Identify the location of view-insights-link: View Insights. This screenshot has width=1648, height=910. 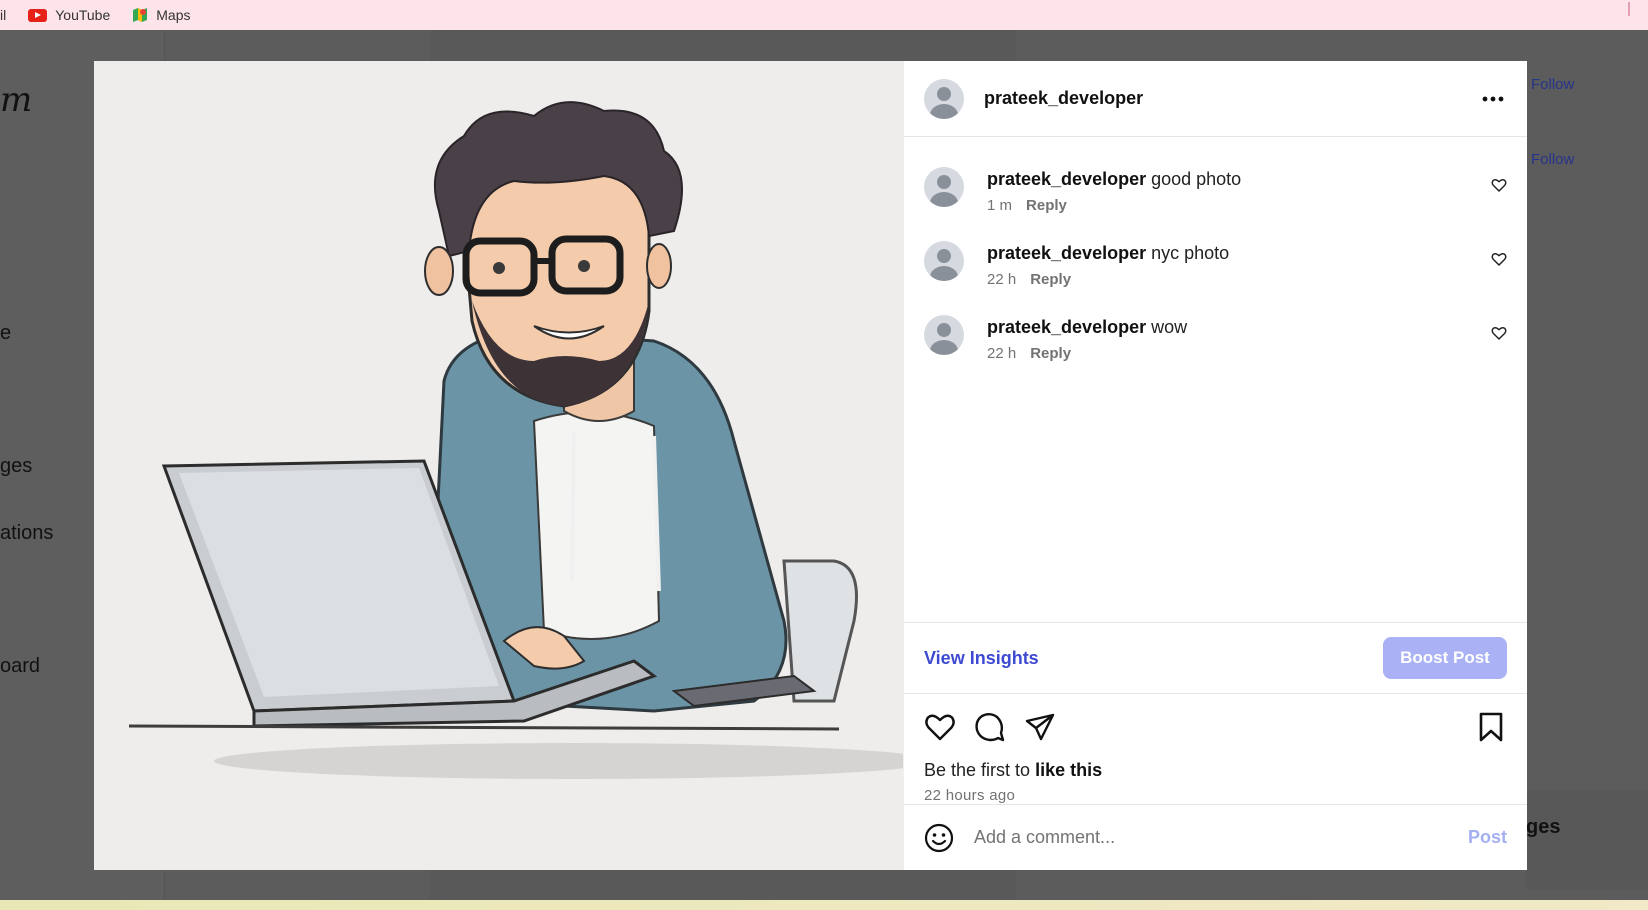
(981, 658).